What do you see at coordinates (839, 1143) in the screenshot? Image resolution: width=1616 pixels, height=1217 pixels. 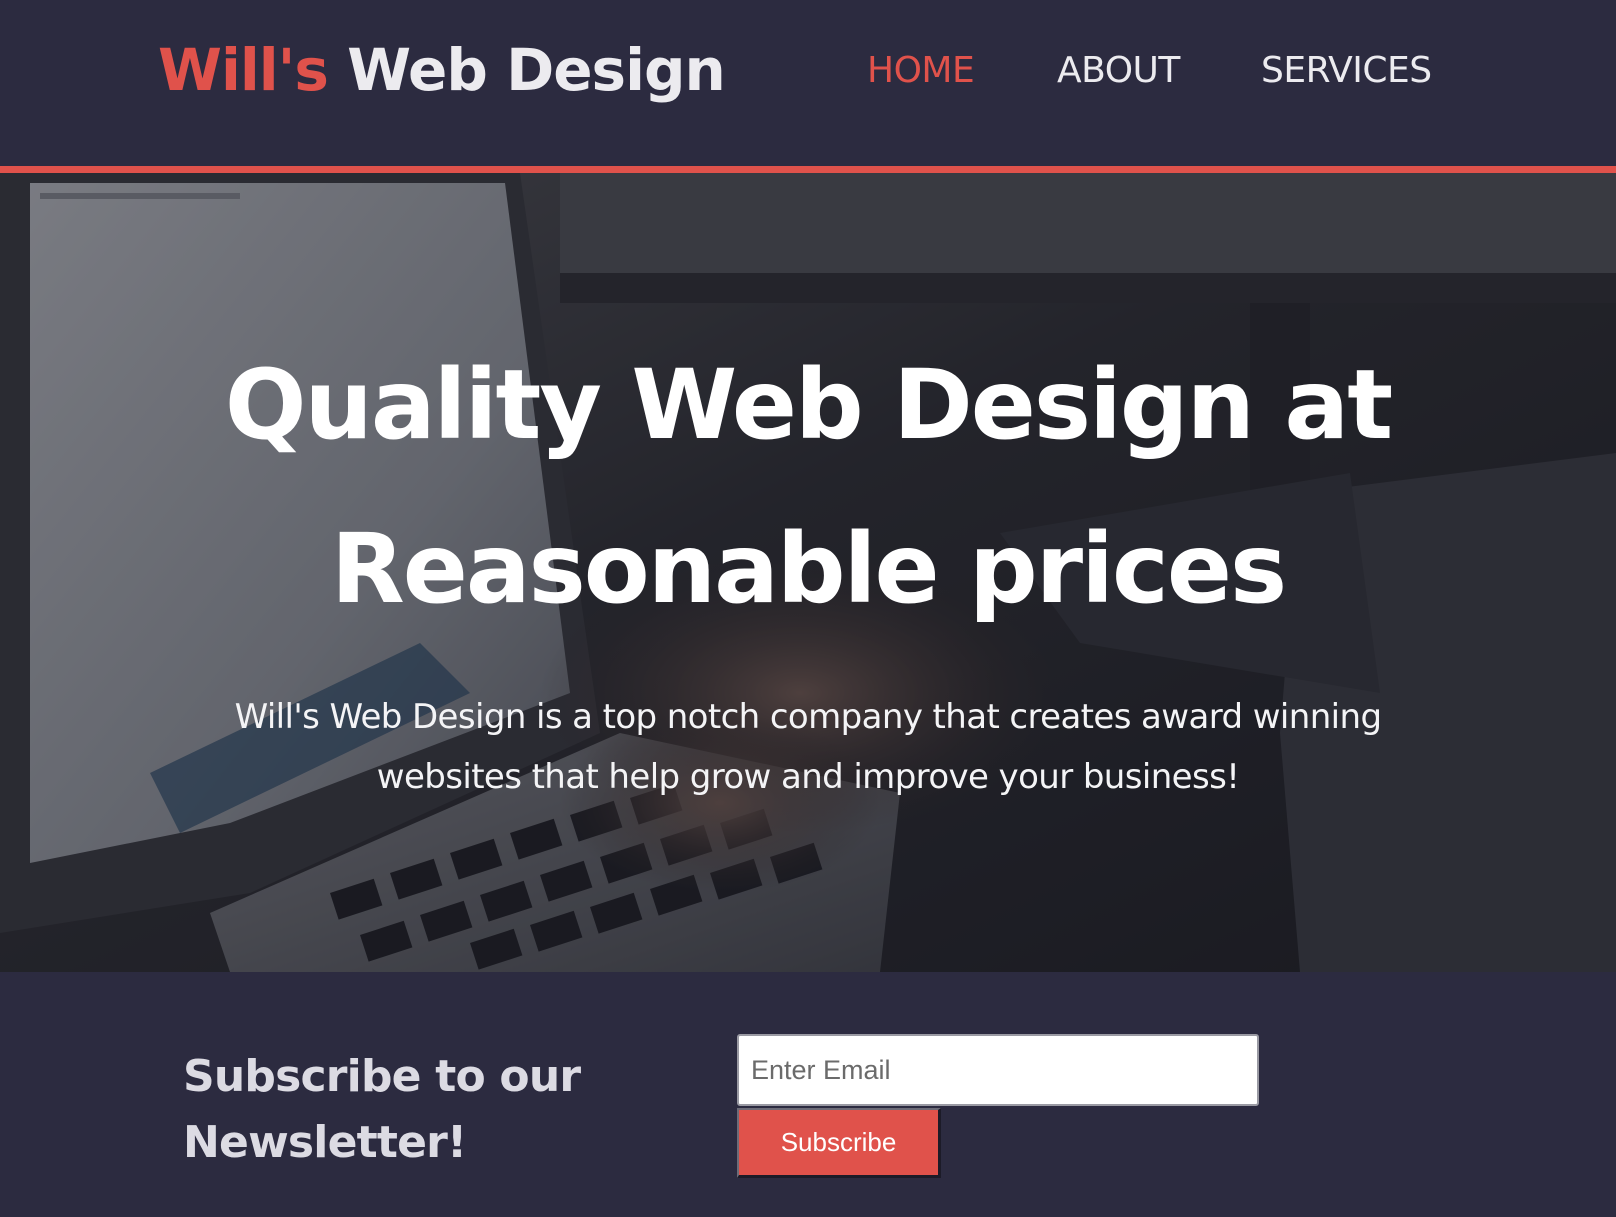 I see `subscribe-button: Subscribe` at bounding box center [839, 1143].